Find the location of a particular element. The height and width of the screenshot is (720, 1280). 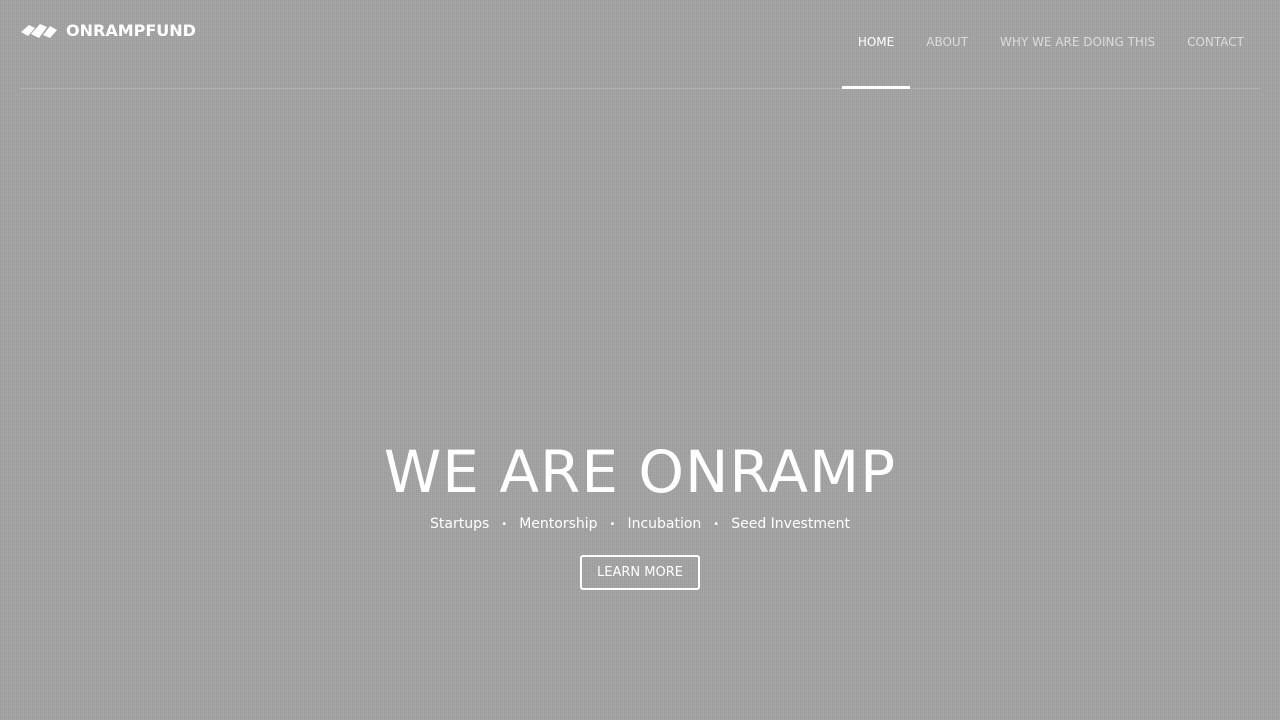

main-nav: HOME ABOUT WHY WE ARE DOING THIS CONTACT is located at coordinates (1050, 44).